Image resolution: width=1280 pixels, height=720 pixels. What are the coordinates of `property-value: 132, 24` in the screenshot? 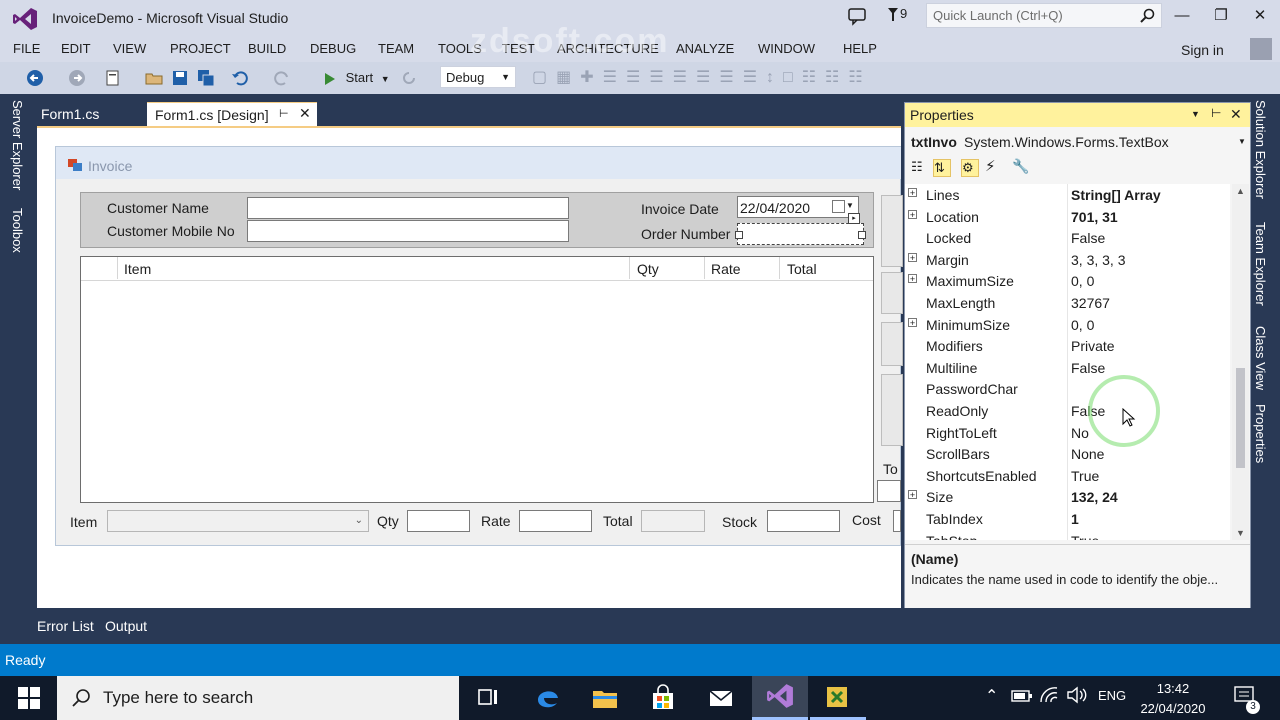 It's located at (1094, 497).